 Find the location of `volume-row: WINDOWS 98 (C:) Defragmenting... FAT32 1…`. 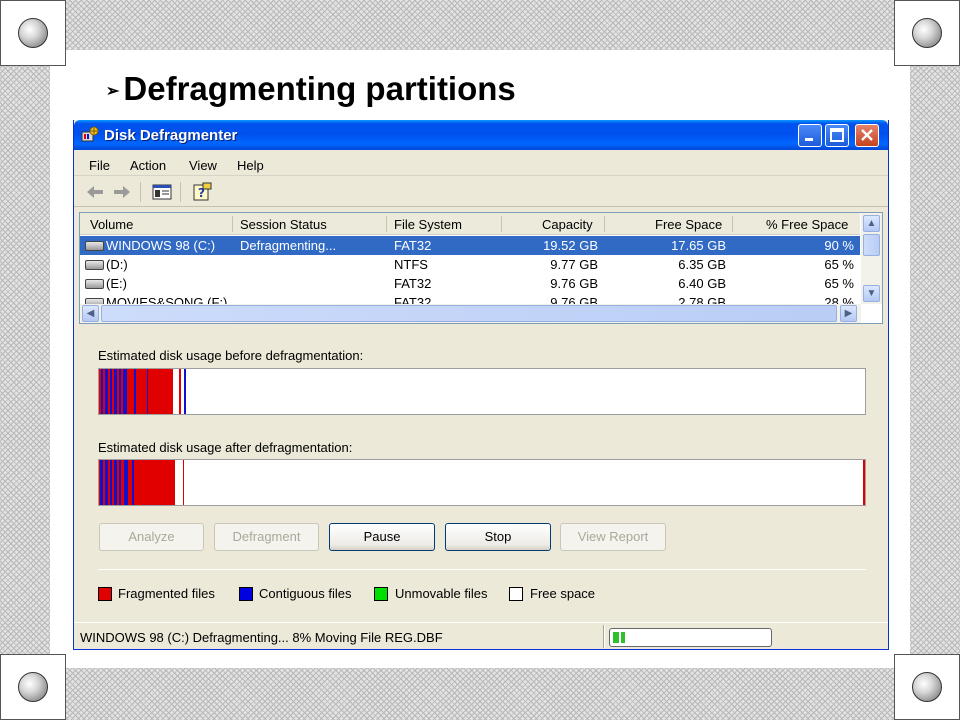

volume-row: WINDOWS 98 (C:) Defragmenting... FAT32 1… is located at coordinates (470, 245).